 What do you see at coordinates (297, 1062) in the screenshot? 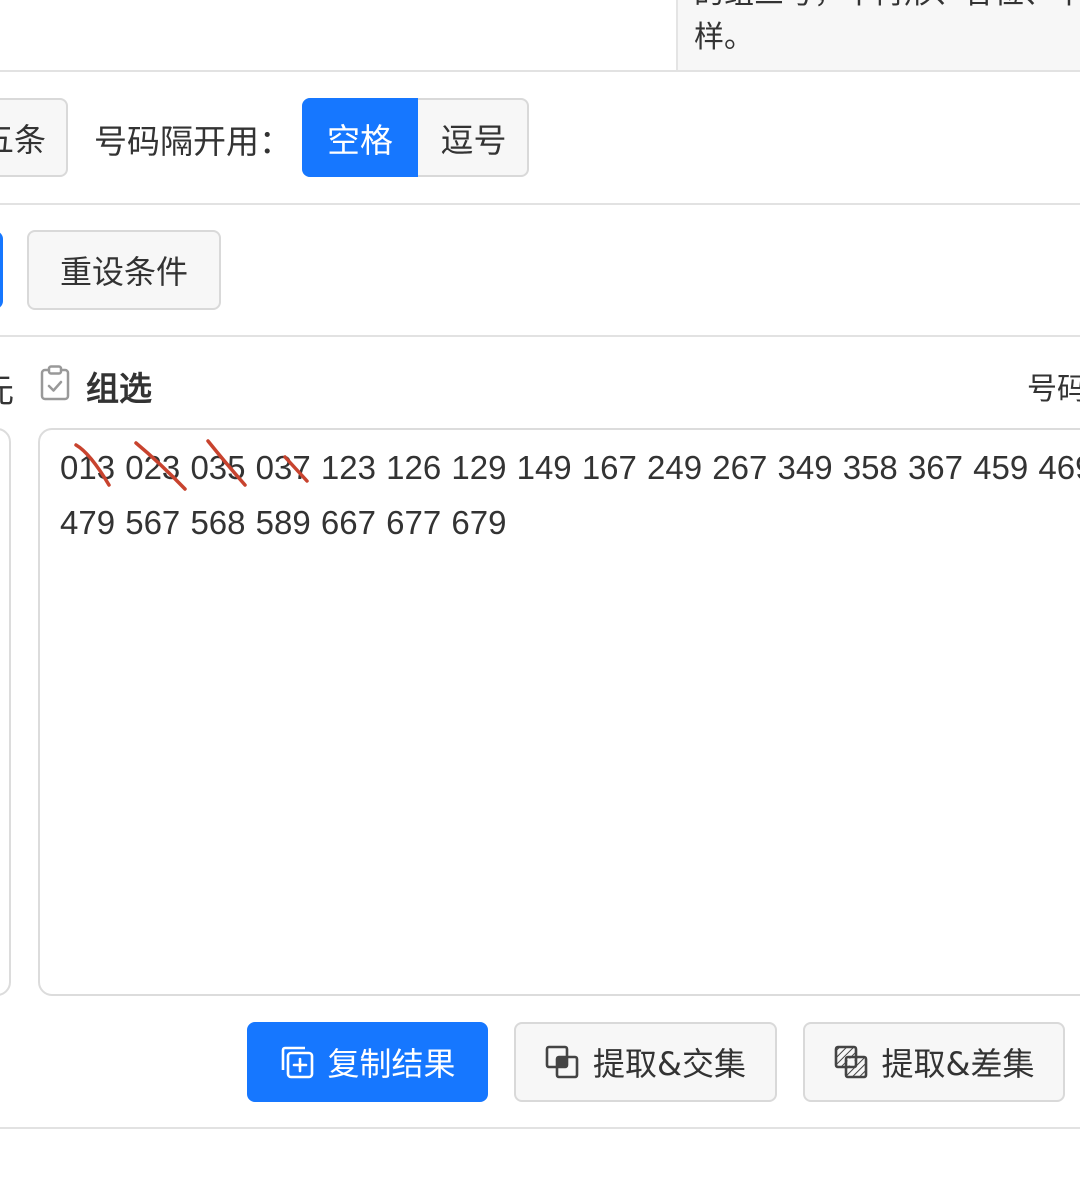
I see `copy-plus-icon` at bounding box center [297, 1062].